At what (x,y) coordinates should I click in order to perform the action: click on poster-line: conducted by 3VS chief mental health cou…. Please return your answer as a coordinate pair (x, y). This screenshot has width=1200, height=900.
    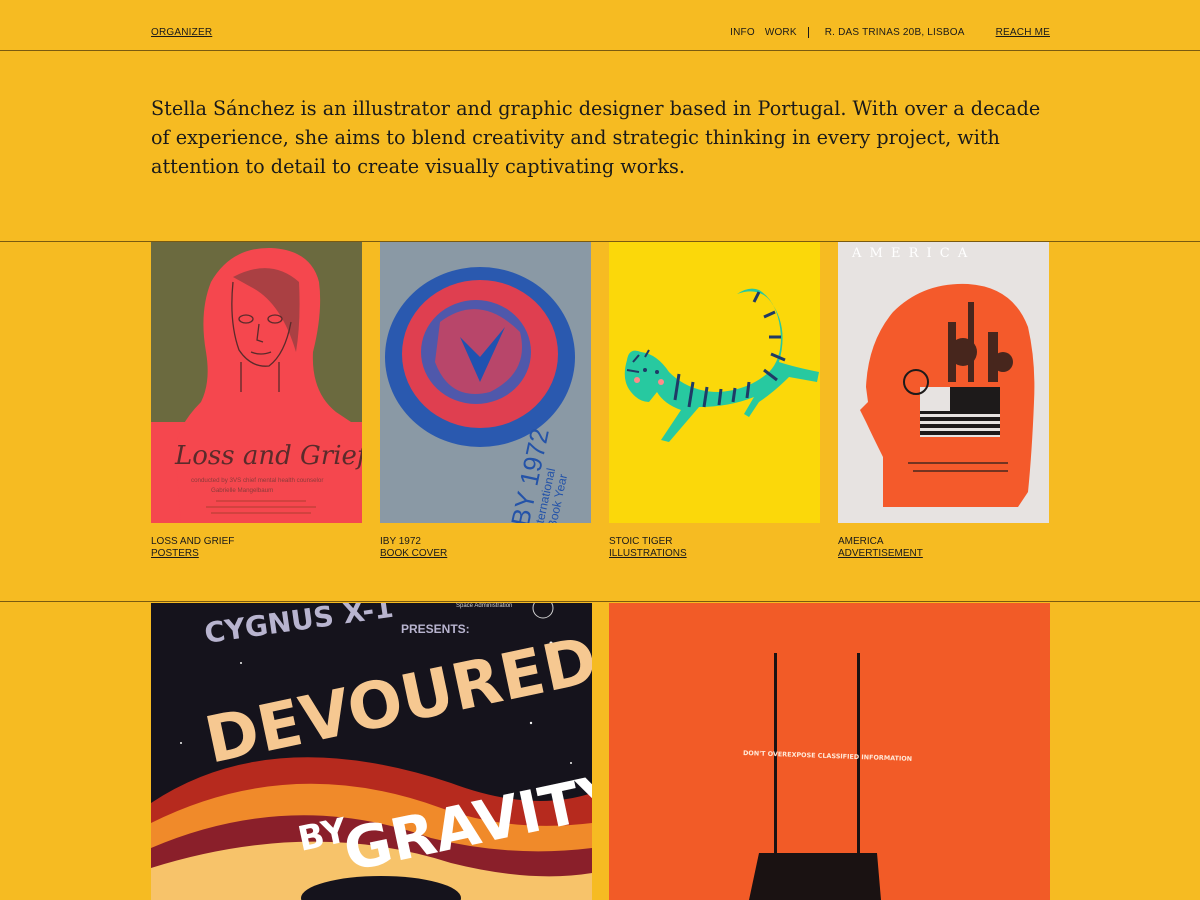
    Looking at the image, I should click on (257, 480).